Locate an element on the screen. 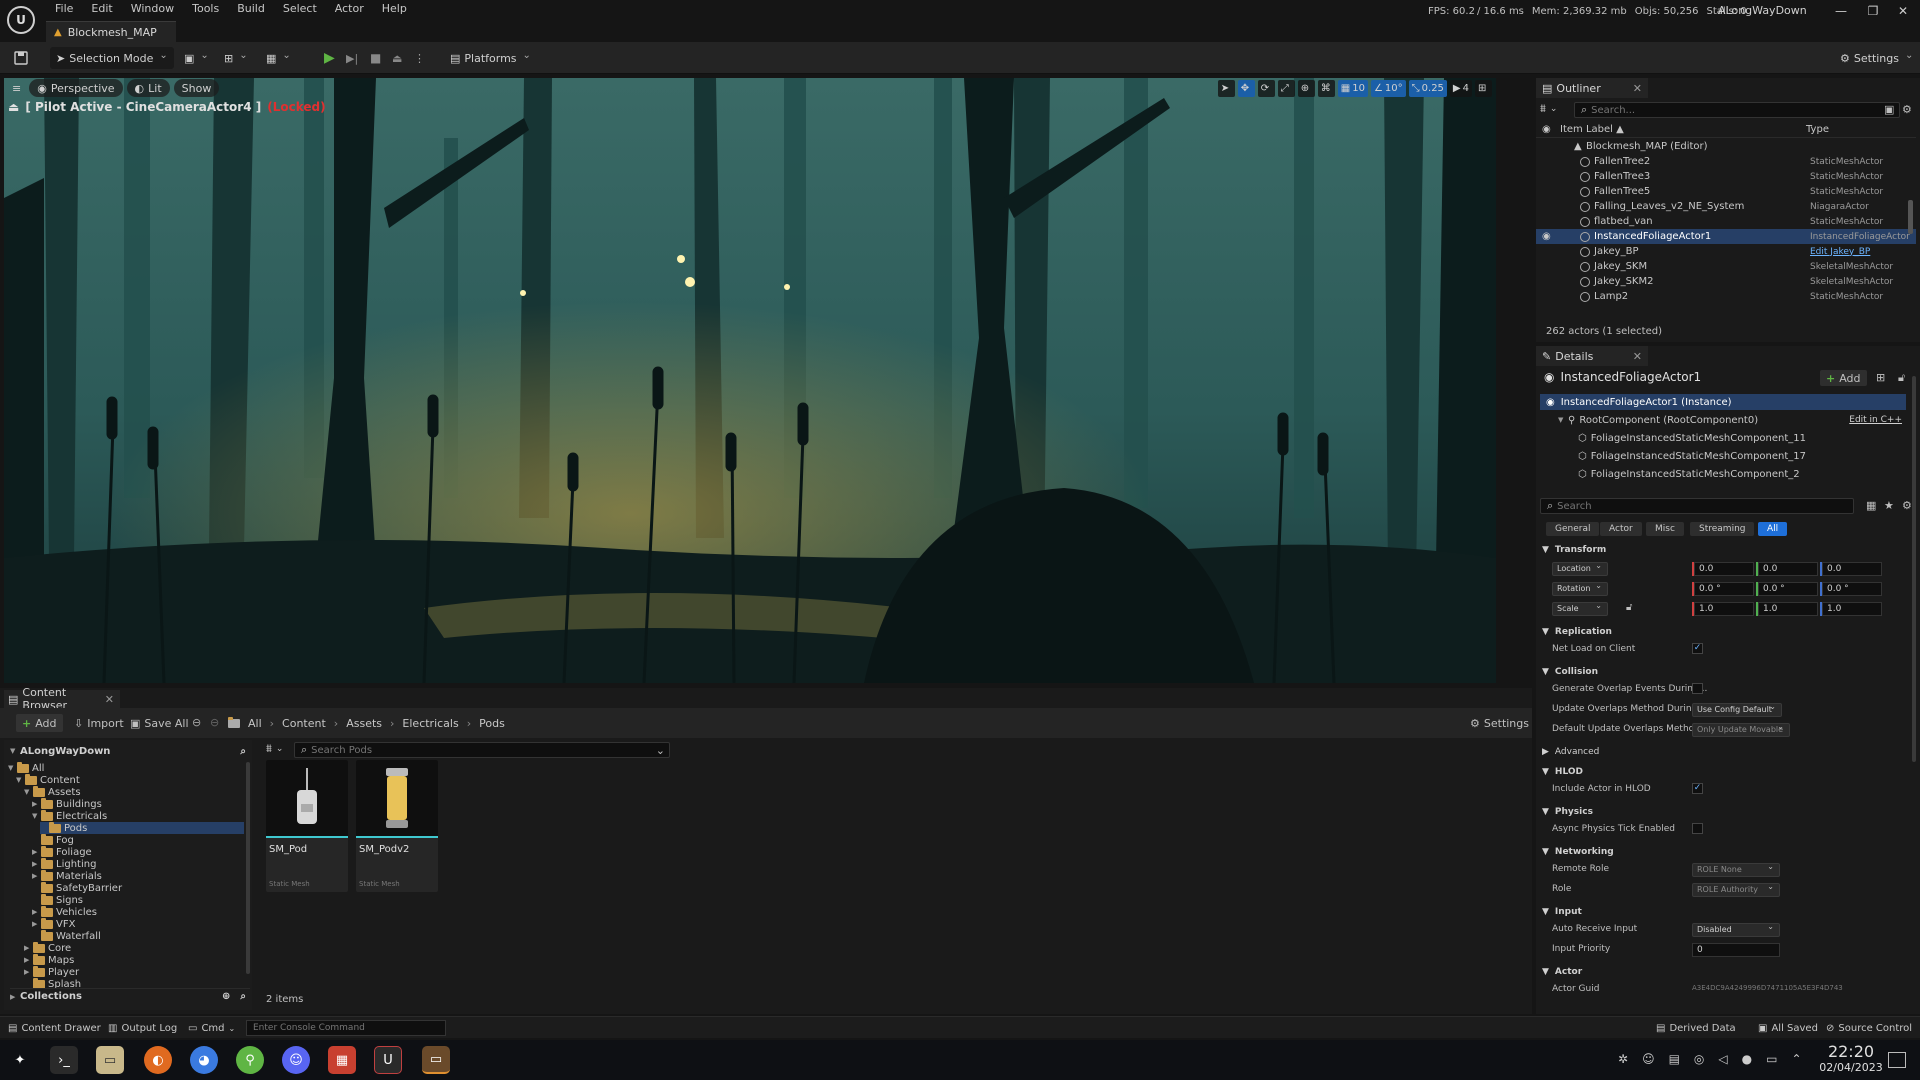 Image resolution: width=1920 pixels, height=1080 pixels. section-replication: ▼ Replication is located at coordinates (1721, 632).